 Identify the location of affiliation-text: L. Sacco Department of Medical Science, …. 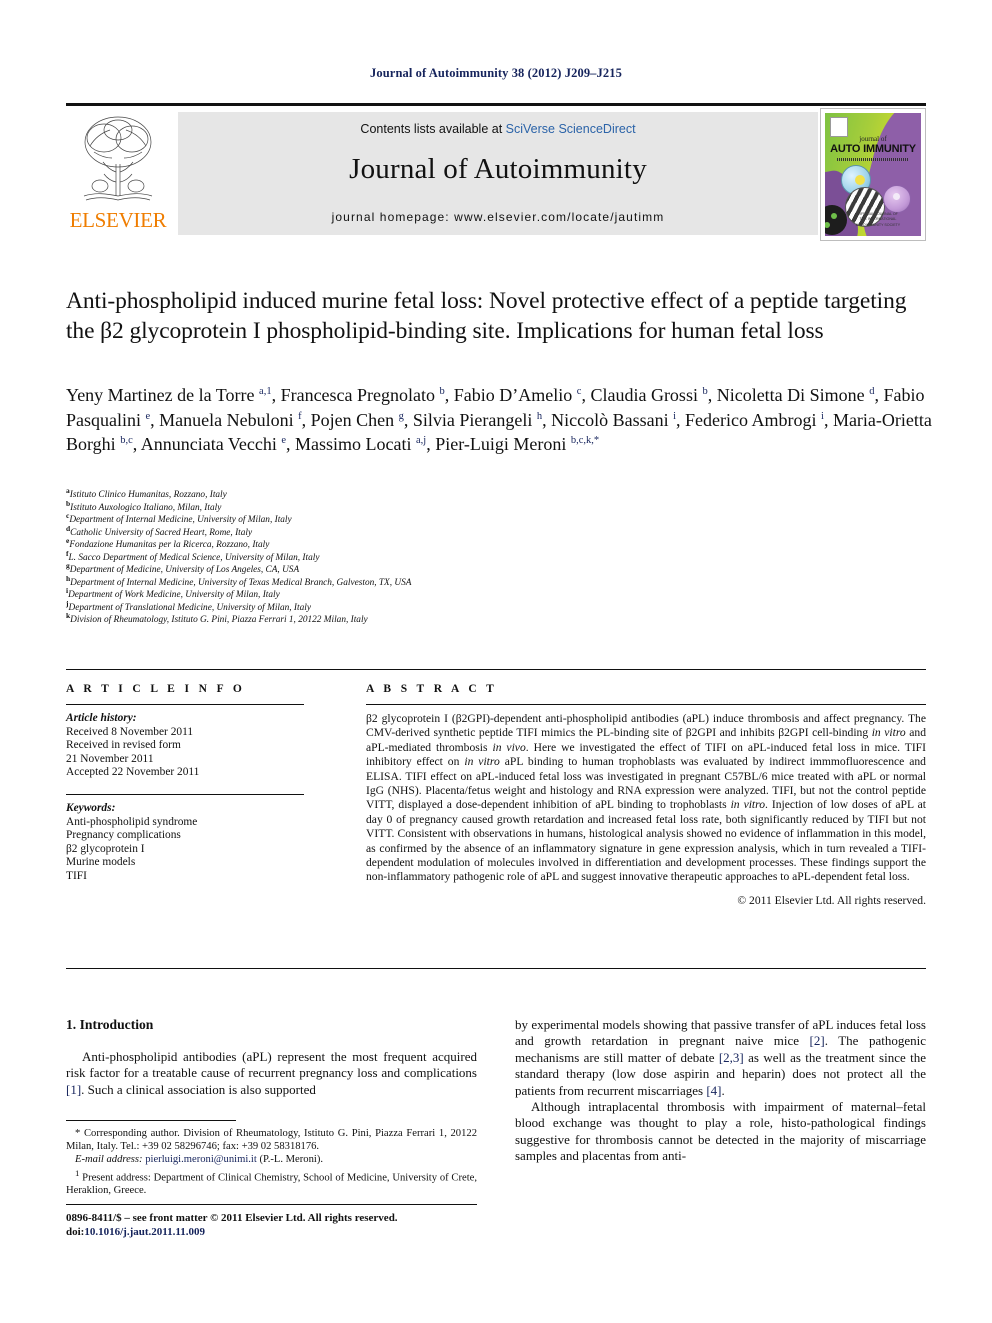
(194, 557).